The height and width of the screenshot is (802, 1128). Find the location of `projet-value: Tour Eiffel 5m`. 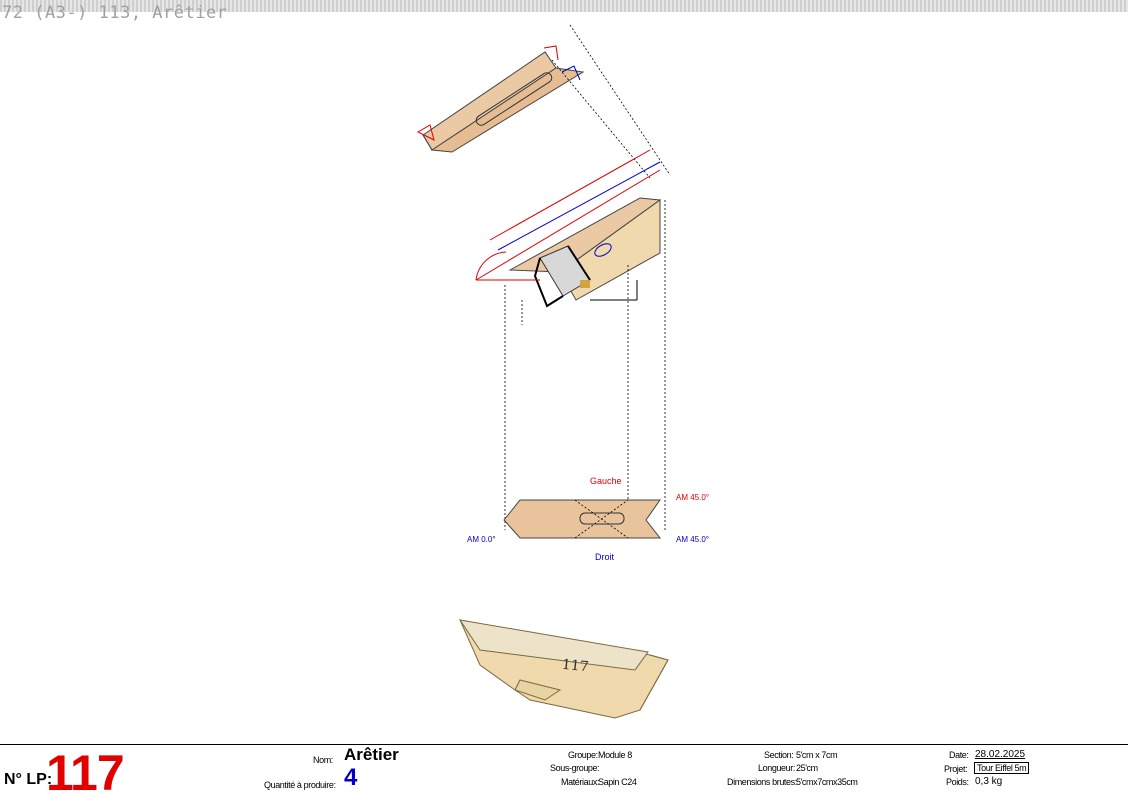

projet-value: Tour Eiffel 5m is located at coordinates (1002, 768).